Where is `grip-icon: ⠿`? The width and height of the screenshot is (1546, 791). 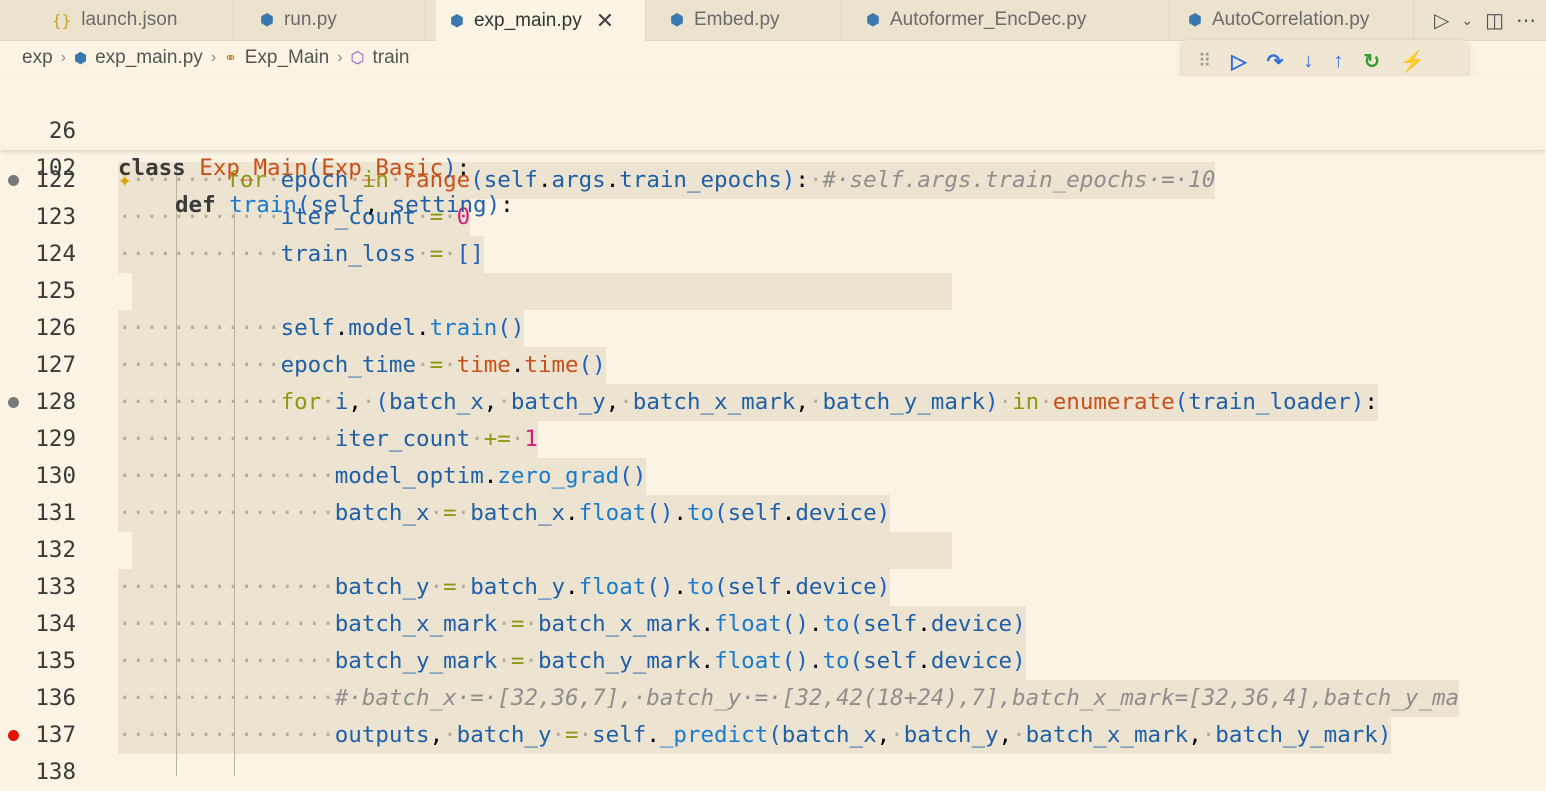 grip-icon: ⠿ is located at coordinates (1204, 61).